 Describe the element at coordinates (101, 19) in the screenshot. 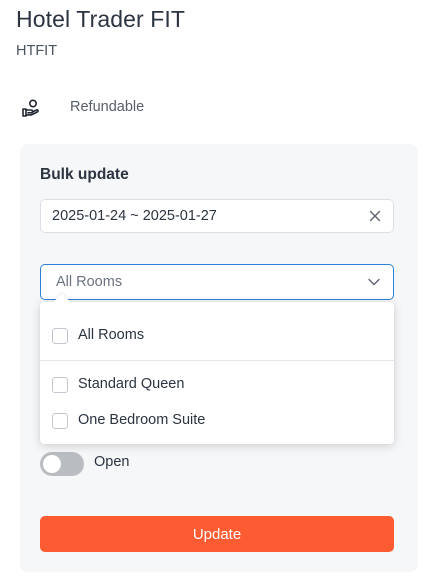

I see `page-title: Hotel Trader FIT` at that location.